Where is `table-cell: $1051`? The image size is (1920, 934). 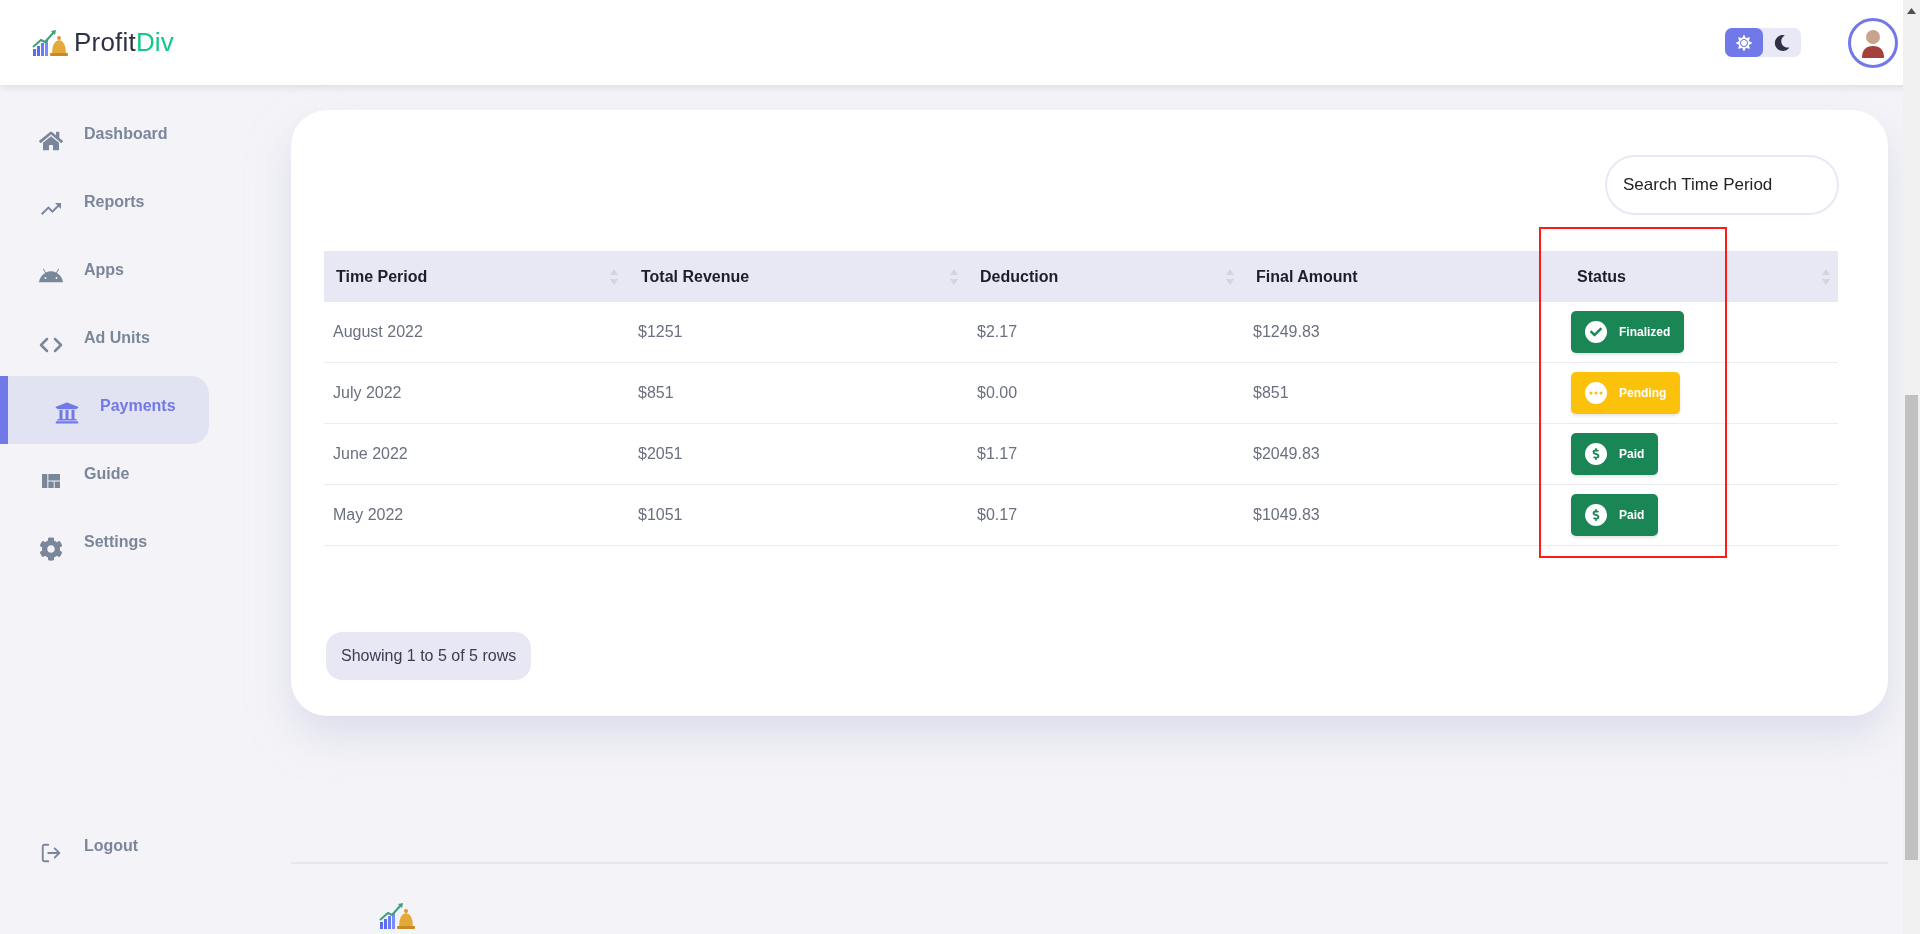 table-cell: $1051 is located at coordinates (796, 515).